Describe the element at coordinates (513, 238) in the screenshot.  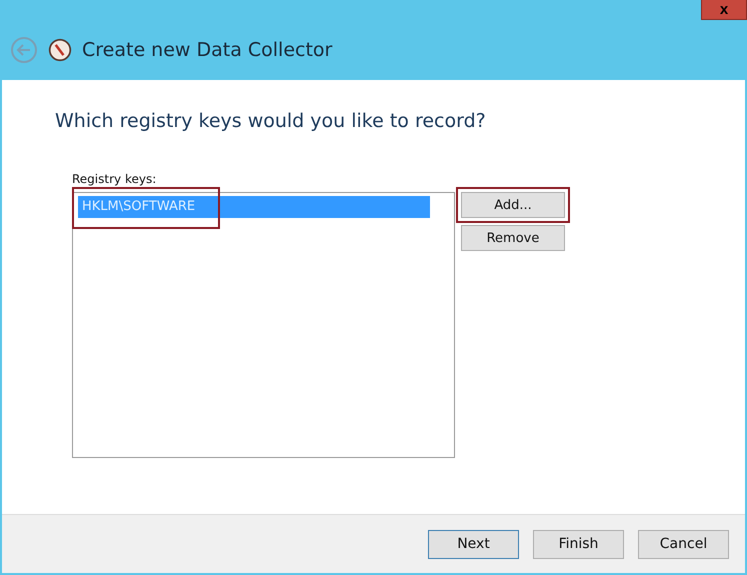
I see `side-button: Remove` at that location.